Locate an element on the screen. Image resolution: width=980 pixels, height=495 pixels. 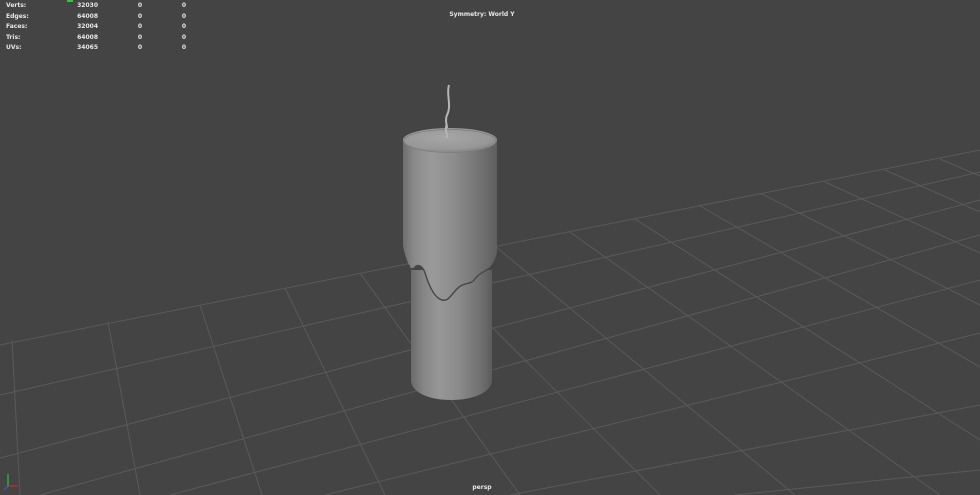
hud-row-tris: Tris: 64008 0 0 is located at coordinates (96, 37).